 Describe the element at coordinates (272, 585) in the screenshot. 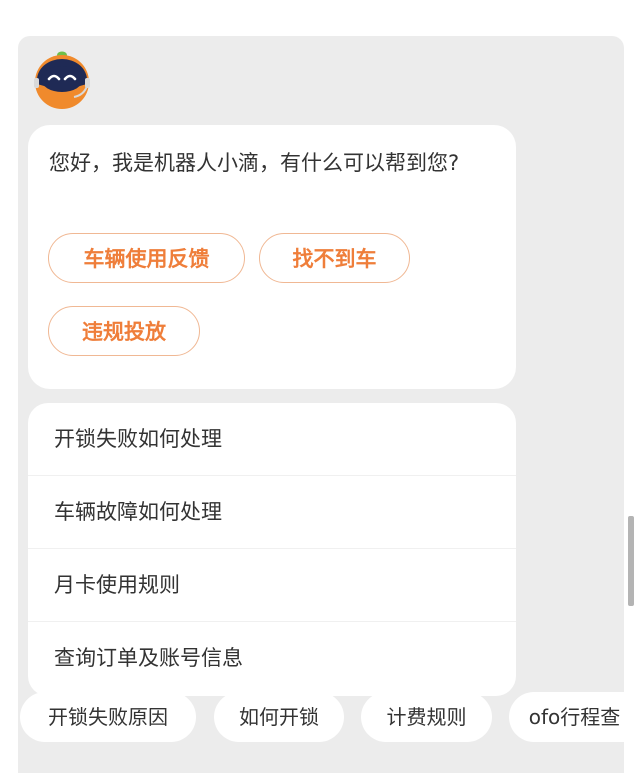

I see `faq-item-monthly-card-rules: 月卡使用规则` at that location.